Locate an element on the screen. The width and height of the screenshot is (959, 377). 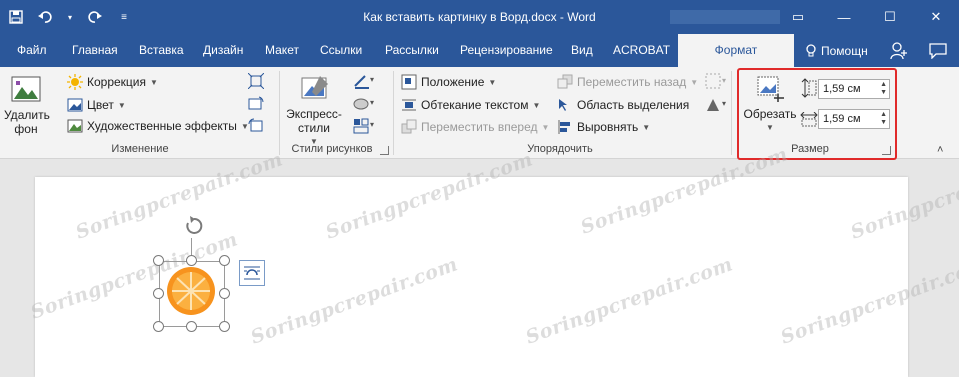
bring-forward-button: Переместить вперед ▼ is located at coordinates (475, 127).